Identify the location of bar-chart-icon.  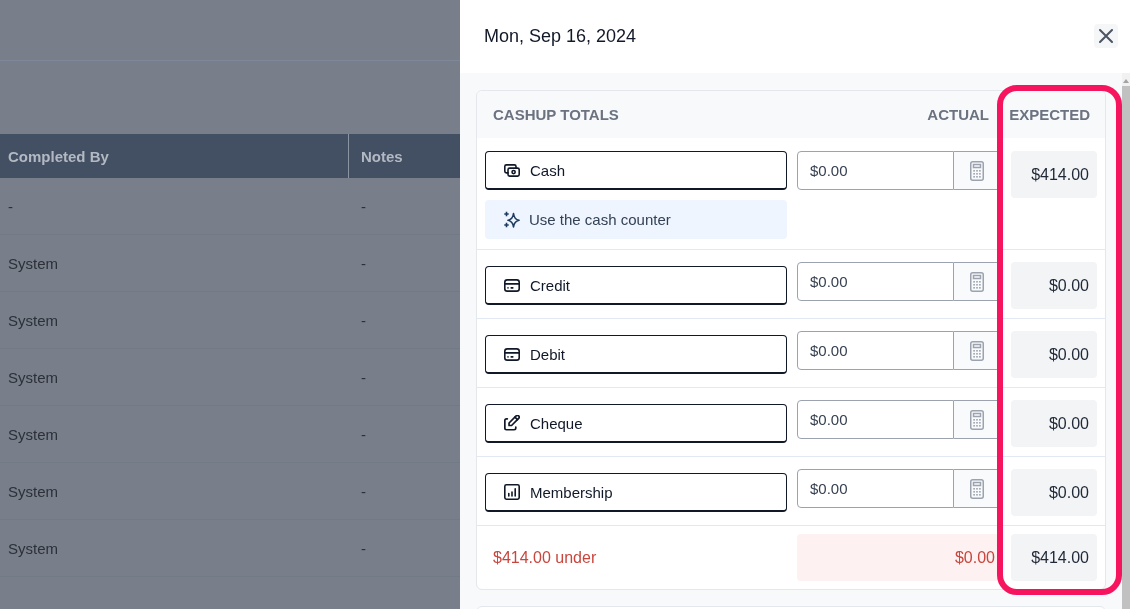
(512, 492).